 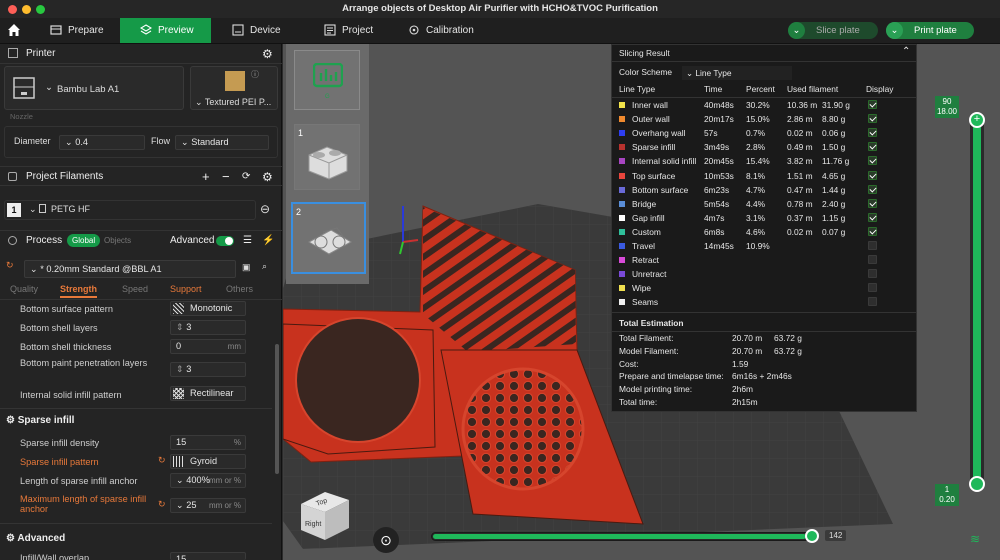 I want to click on line-type-name: Inner wall, so click(x=650, y=105).